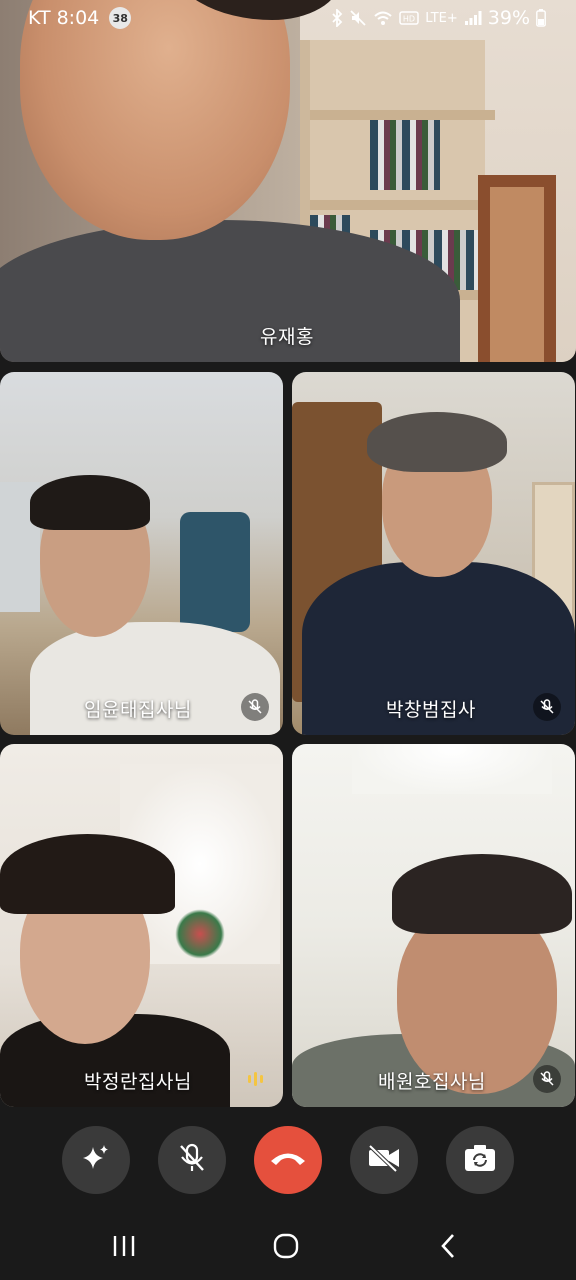  What do you see at coordinates (255, 1079) in the screenshot?
I see `speaking-indicator-icon` at bounding box center [255, 1079].